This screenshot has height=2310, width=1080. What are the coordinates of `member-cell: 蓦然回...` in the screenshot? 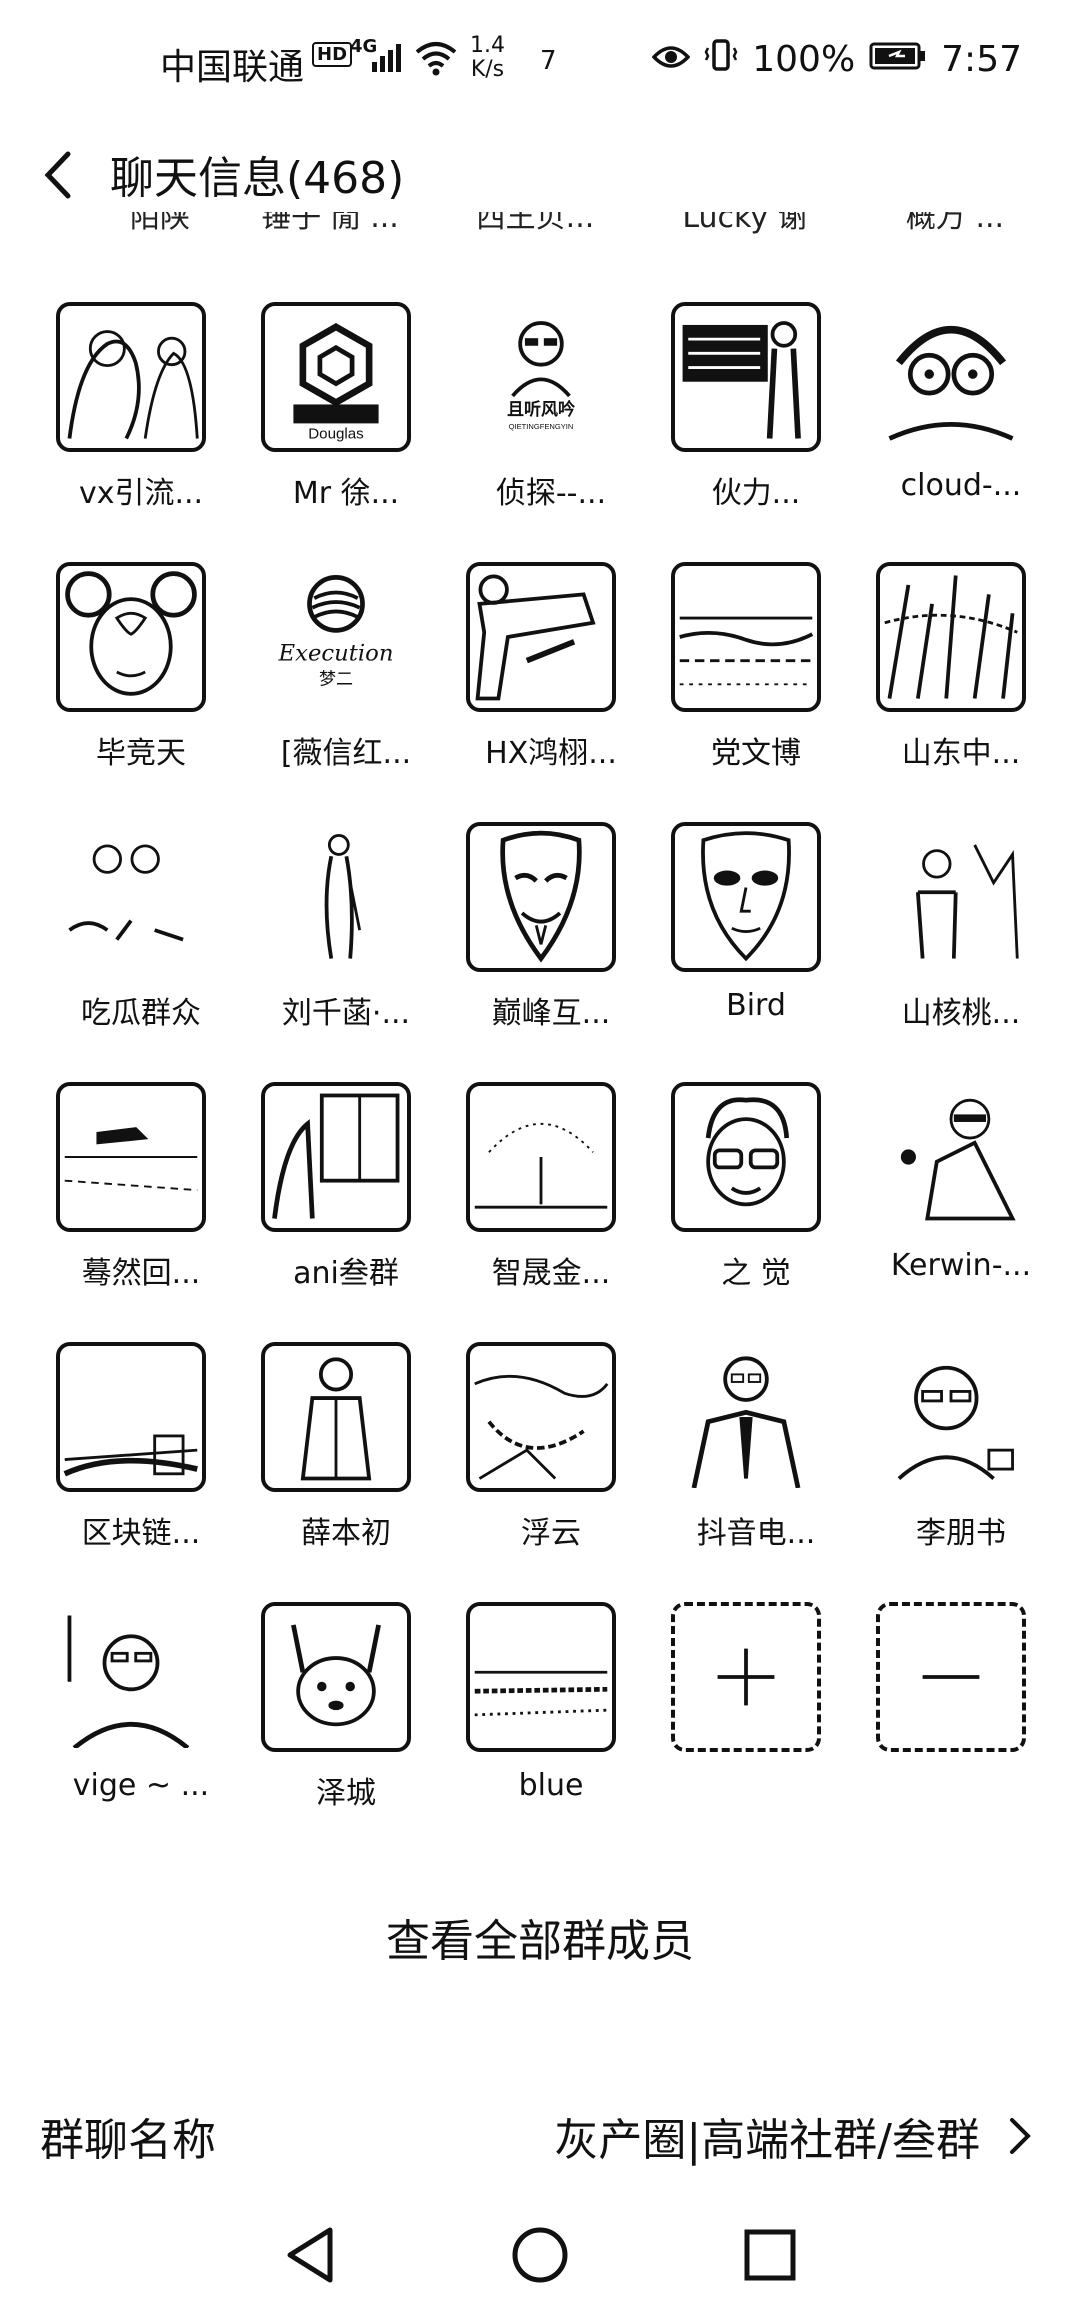 It's located at (125, 1192).